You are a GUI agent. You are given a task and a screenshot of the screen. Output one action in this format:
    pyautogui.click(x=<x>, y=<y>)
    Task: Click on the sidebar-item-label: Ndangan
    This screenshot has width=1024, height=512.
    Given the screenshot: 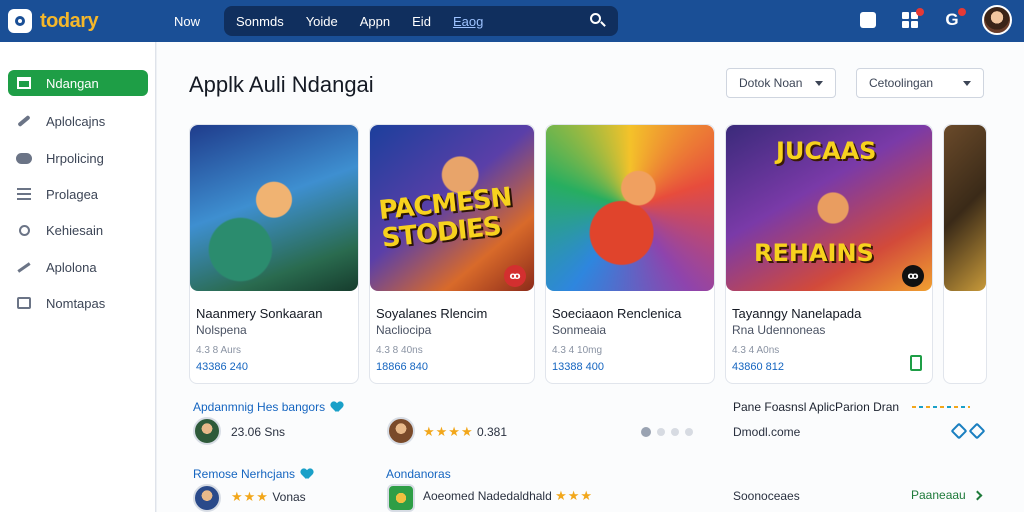 What is the action you would take?
    pyautogui.click(x=72, y=83)
    